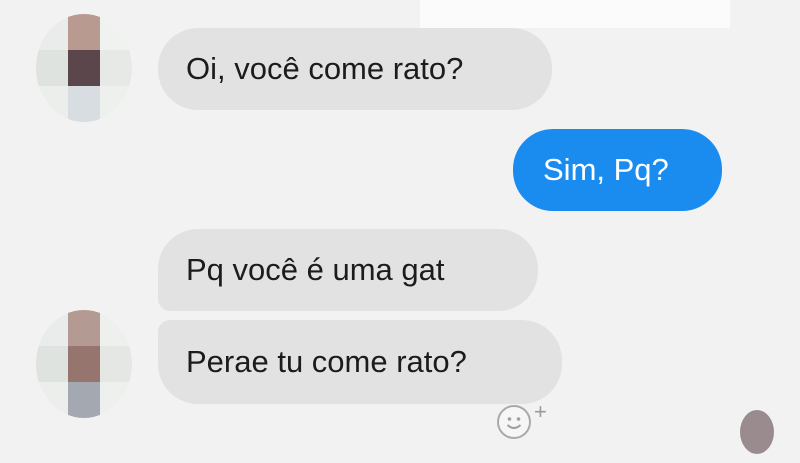 The height and width of the screenshot is (463, 800). I want to click on incoming-message-bubble: Oi, você come rato?, so click(355, 69).